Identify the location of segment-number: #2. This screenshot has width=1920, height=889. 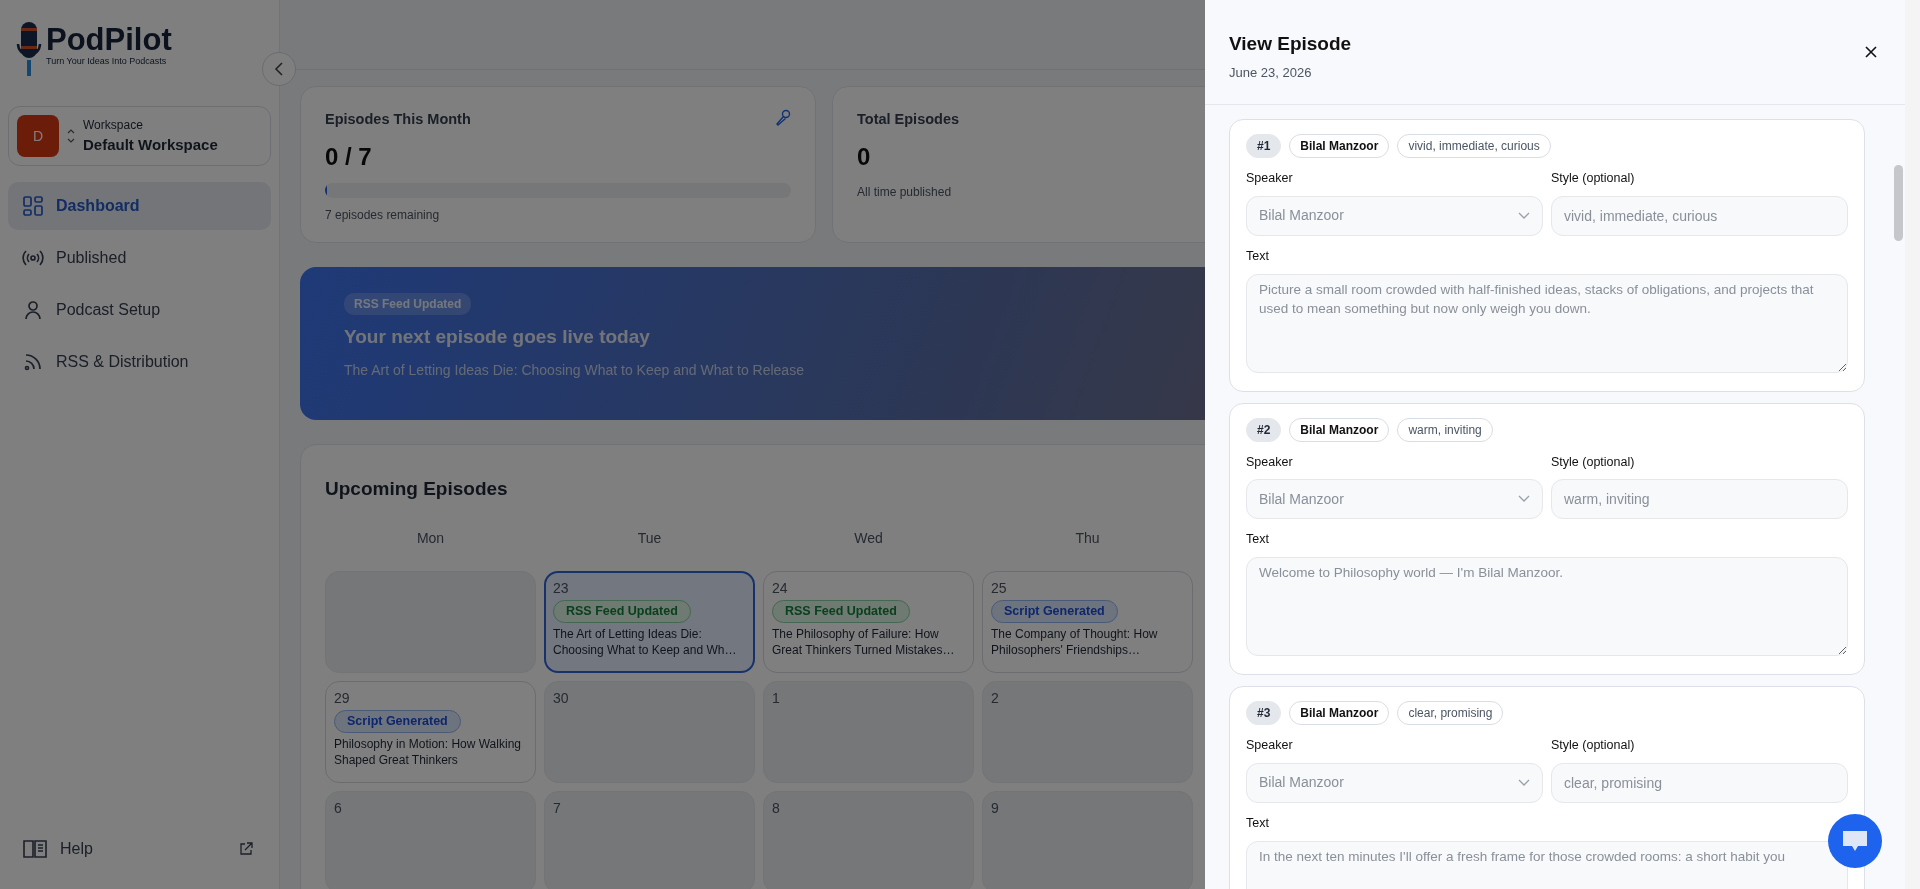
(1264, 429).